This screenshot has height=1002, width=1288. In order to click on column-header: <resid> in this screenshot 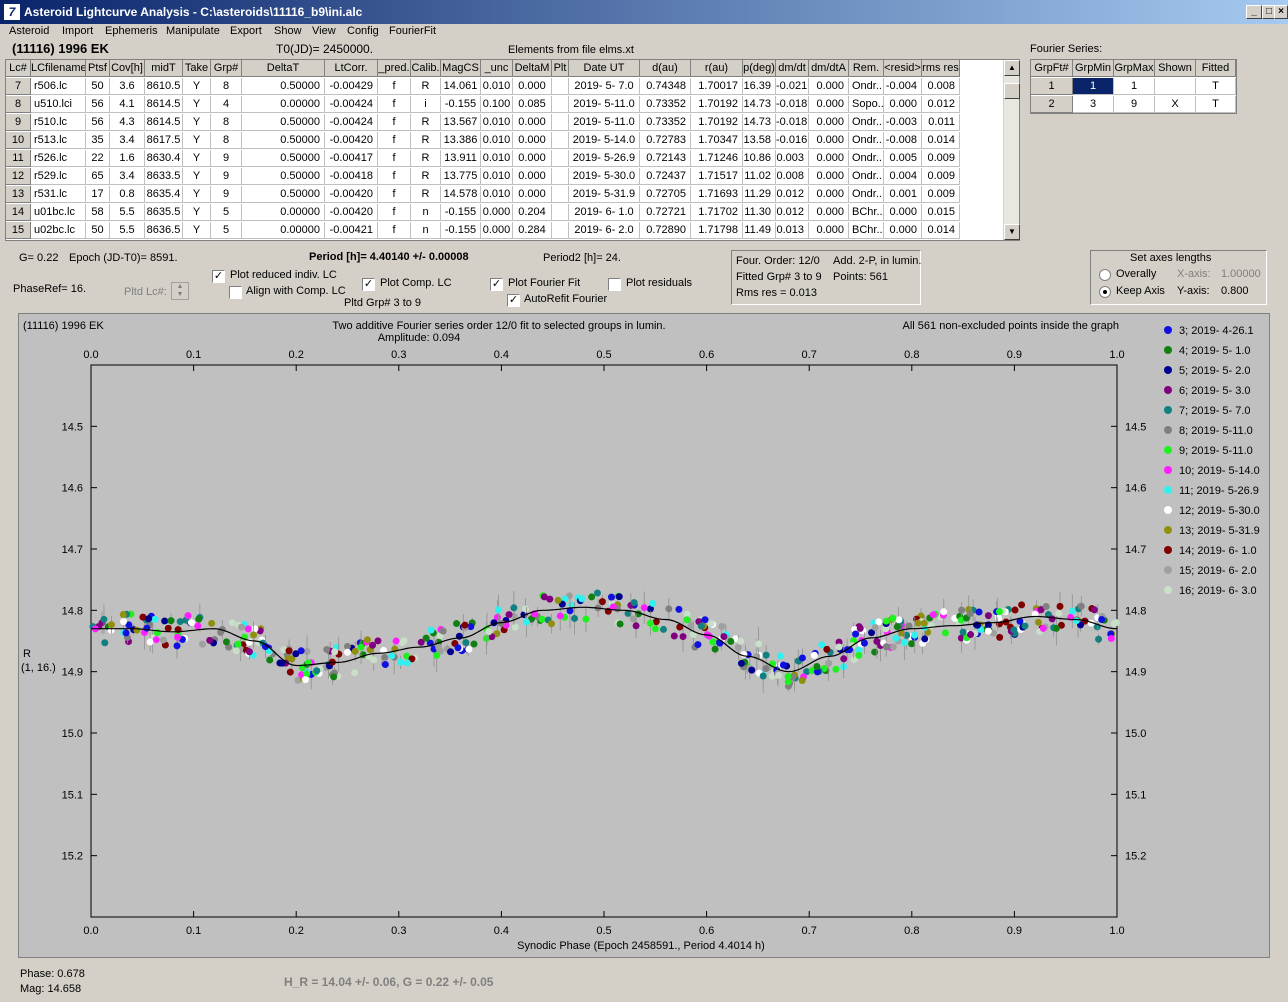, I will do `click(903, 68)`.